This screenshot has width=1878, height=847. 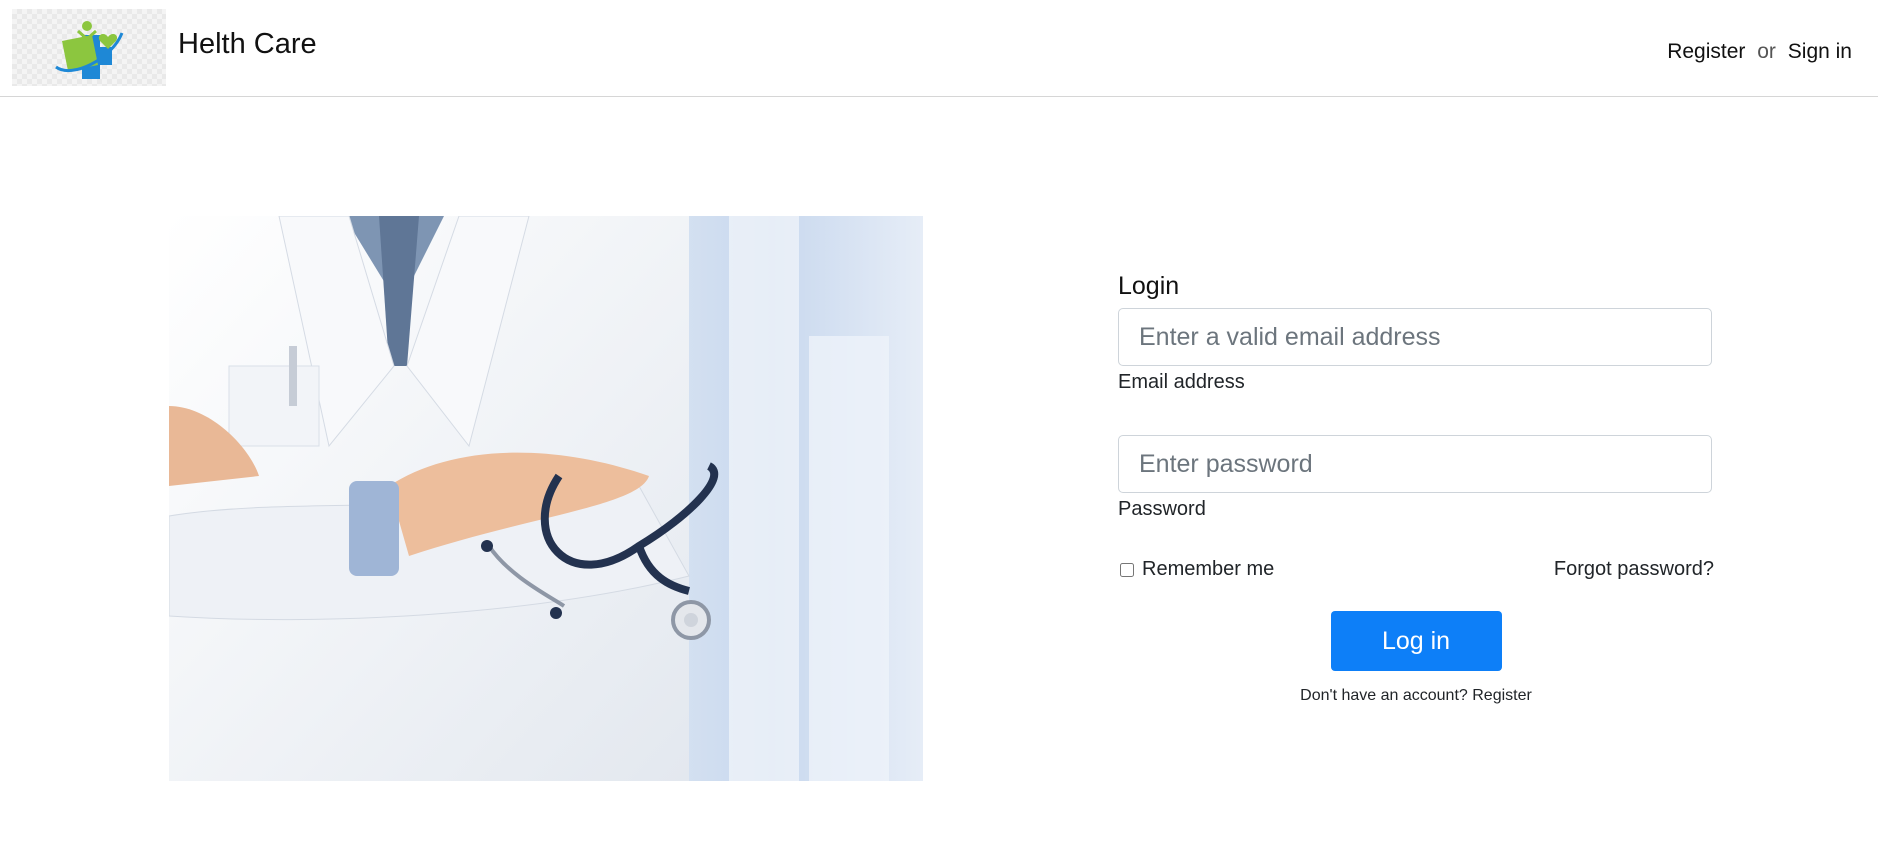 What do you see at coordinates (1634, 569) in the screenshot?
I see `forgot-password-link: Forgot password?` at bounding box center [1634, 569].